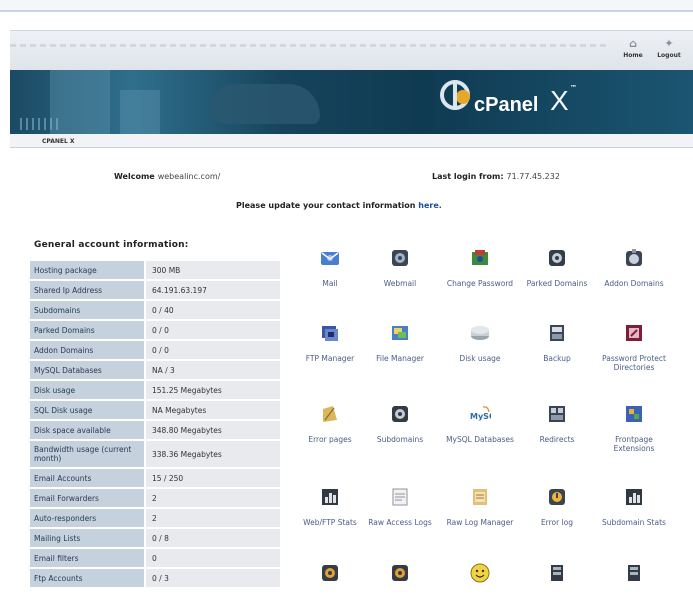  I want to click on info-label: Bandwidth usage (current month), so click(88, 454).